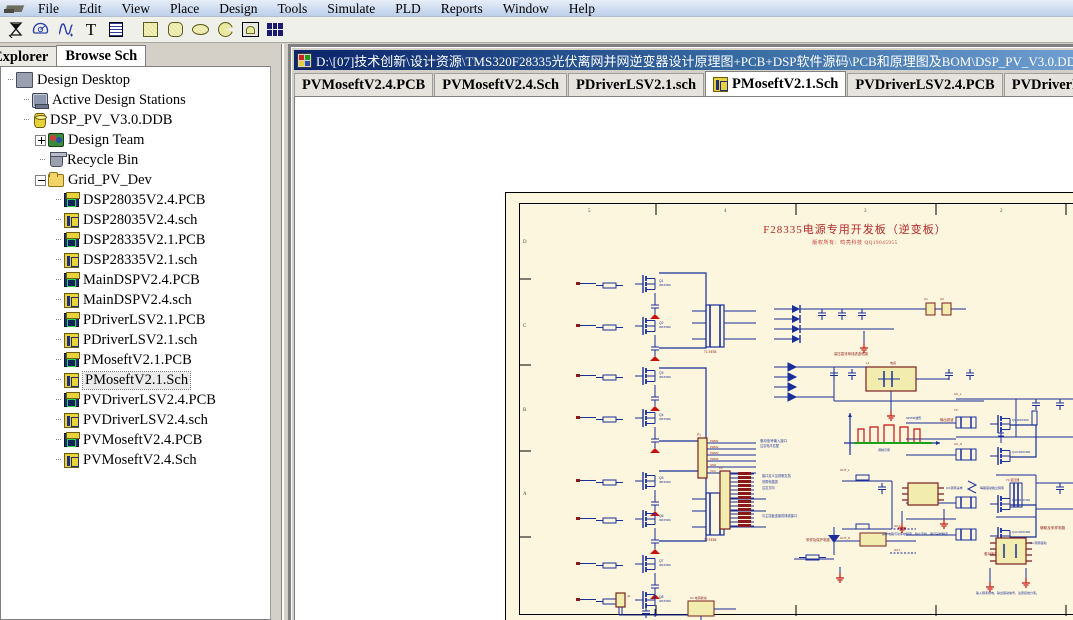 The width and height of the screenshot is (1073, 620). Describe the element at coordinates (136, 360) in the screenshot. I see `tree-item: PMoseftV2.1.PCB` at that location.